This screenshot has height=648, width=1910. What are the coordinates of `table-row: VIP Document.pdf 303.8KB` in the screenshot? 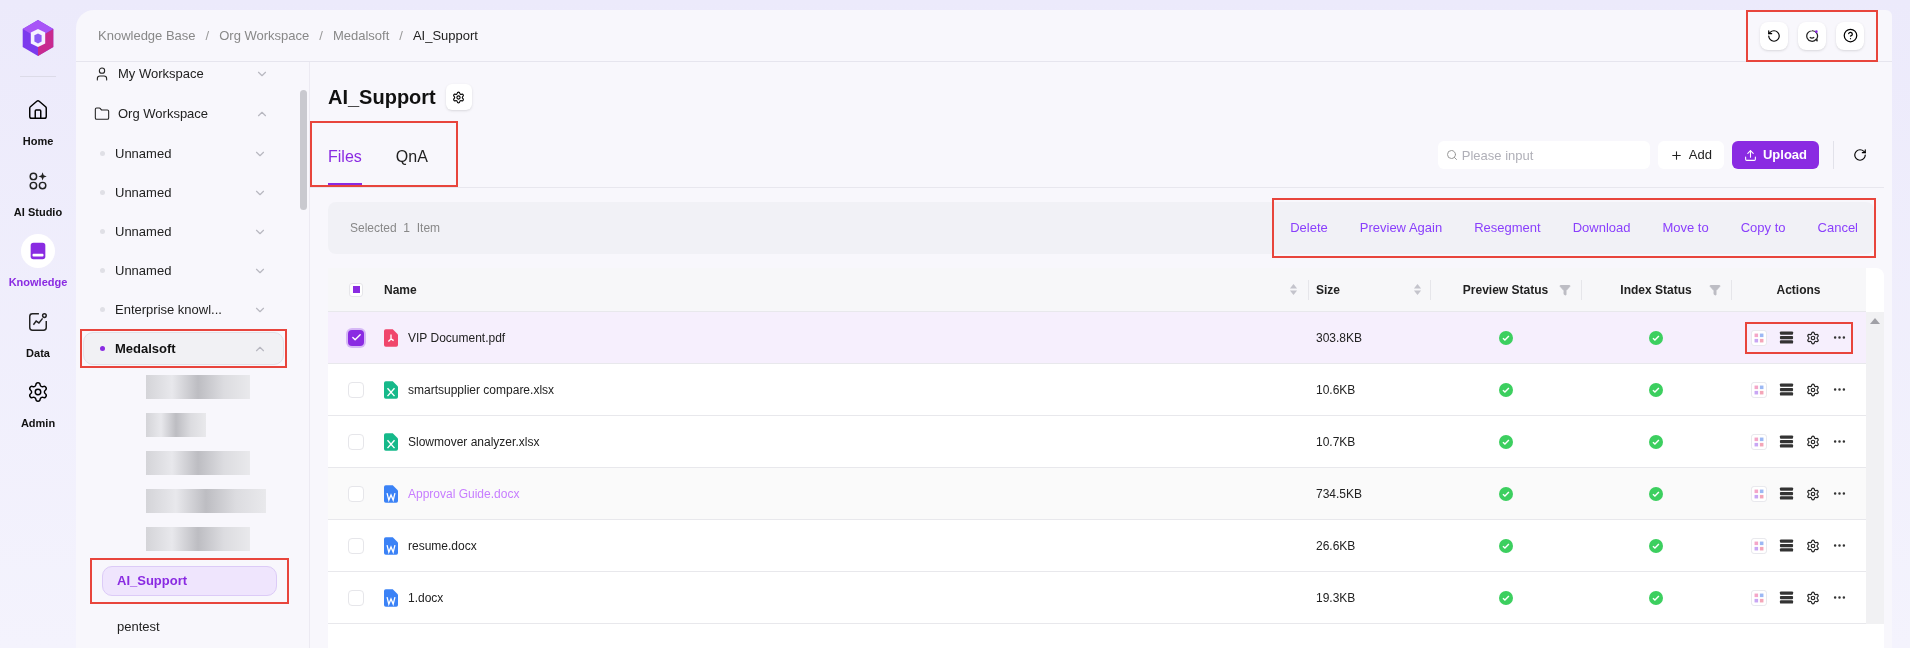 It's located at (1097, 338).